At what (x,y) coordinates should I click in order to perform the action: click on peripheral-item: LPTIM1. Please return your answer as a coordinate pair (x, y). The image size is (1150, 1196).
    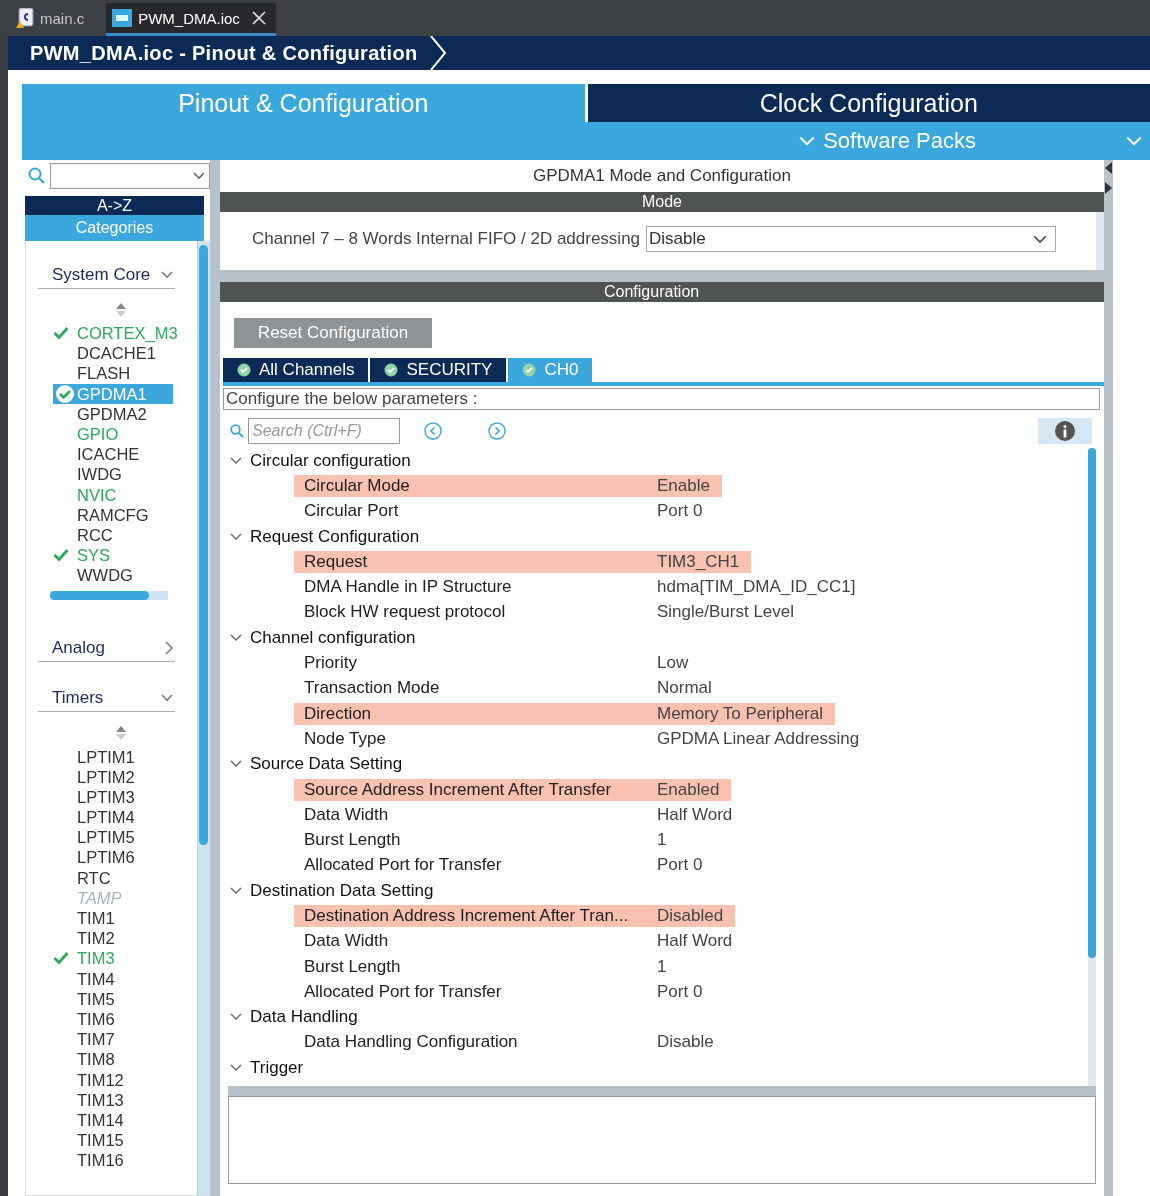
    Looking at the image, I should click on (113, 756).